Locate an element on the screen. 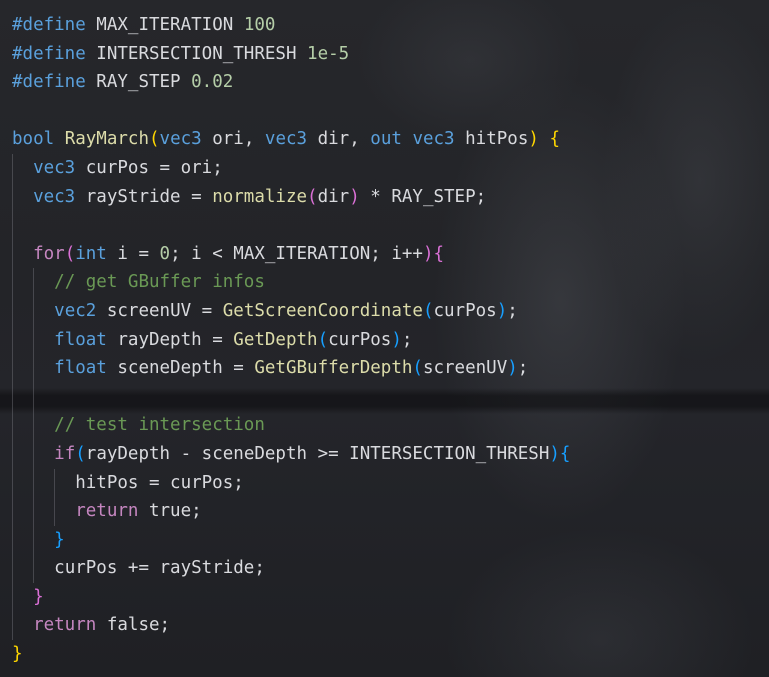 The height and width of the screenshot is (677, 769). code-line: #define INTERSECTION_THRESH 1e-5 is located at coordinates (291, 54).